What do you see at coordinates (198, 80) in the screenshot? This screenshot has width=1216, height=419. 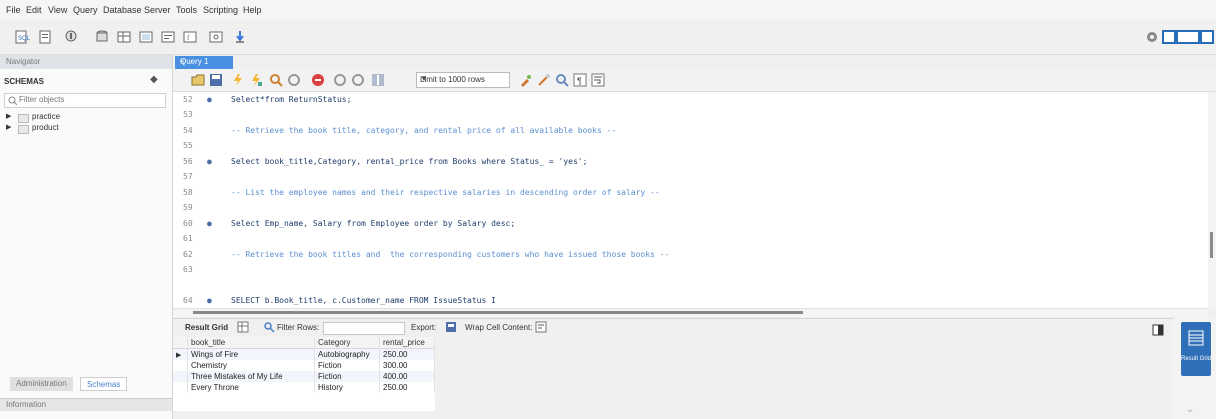 I see `open-file-icon` at bounding box center [198, 80].